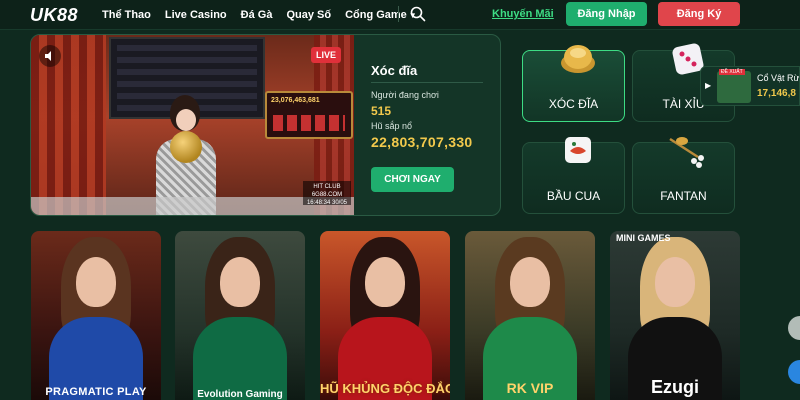  I want to click on search-icon, so click(418, 14).